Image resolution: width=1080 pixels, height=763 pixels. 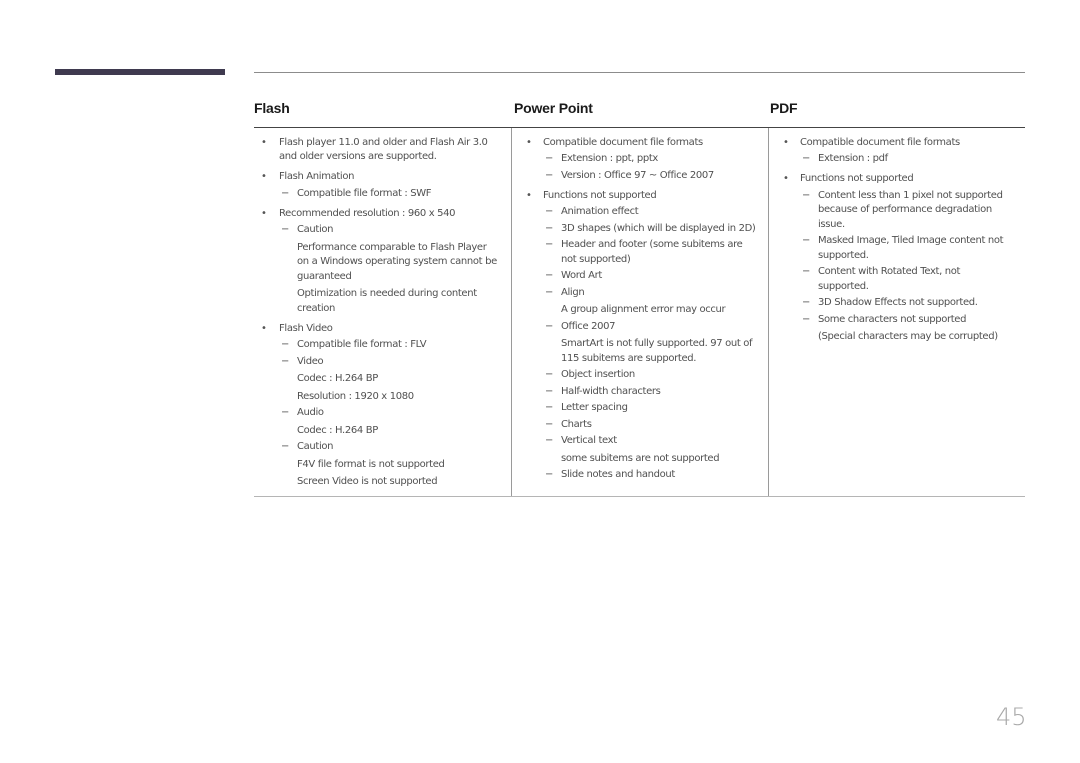 What do you see at coordinates (140, 72) in the screenshot?
I see `chapter-marker-bar` at bounding box center [140, 72].